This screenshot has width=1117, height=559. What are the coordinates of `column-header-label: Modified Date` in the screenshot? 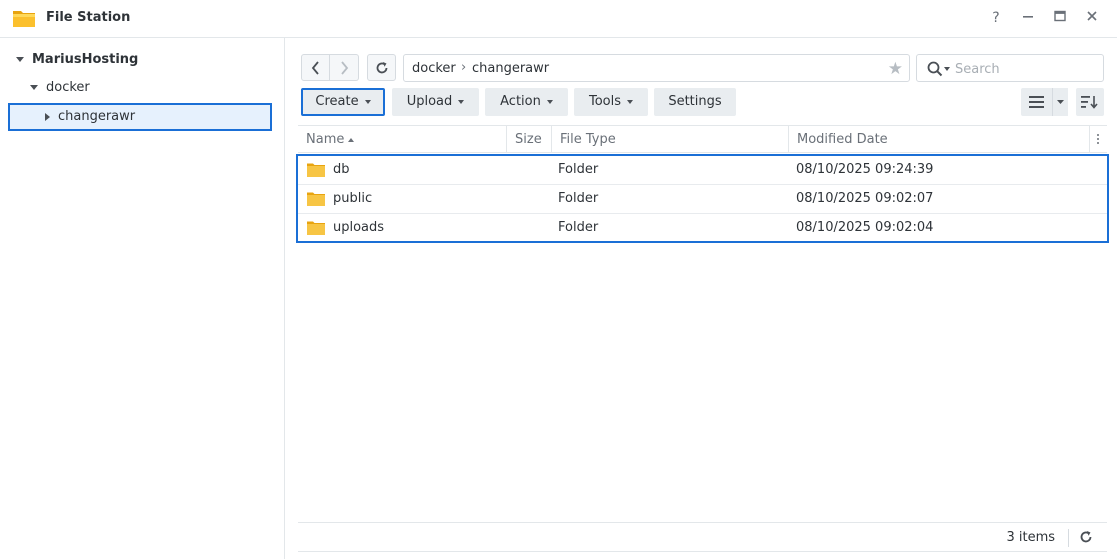 It's located at (842, 139).